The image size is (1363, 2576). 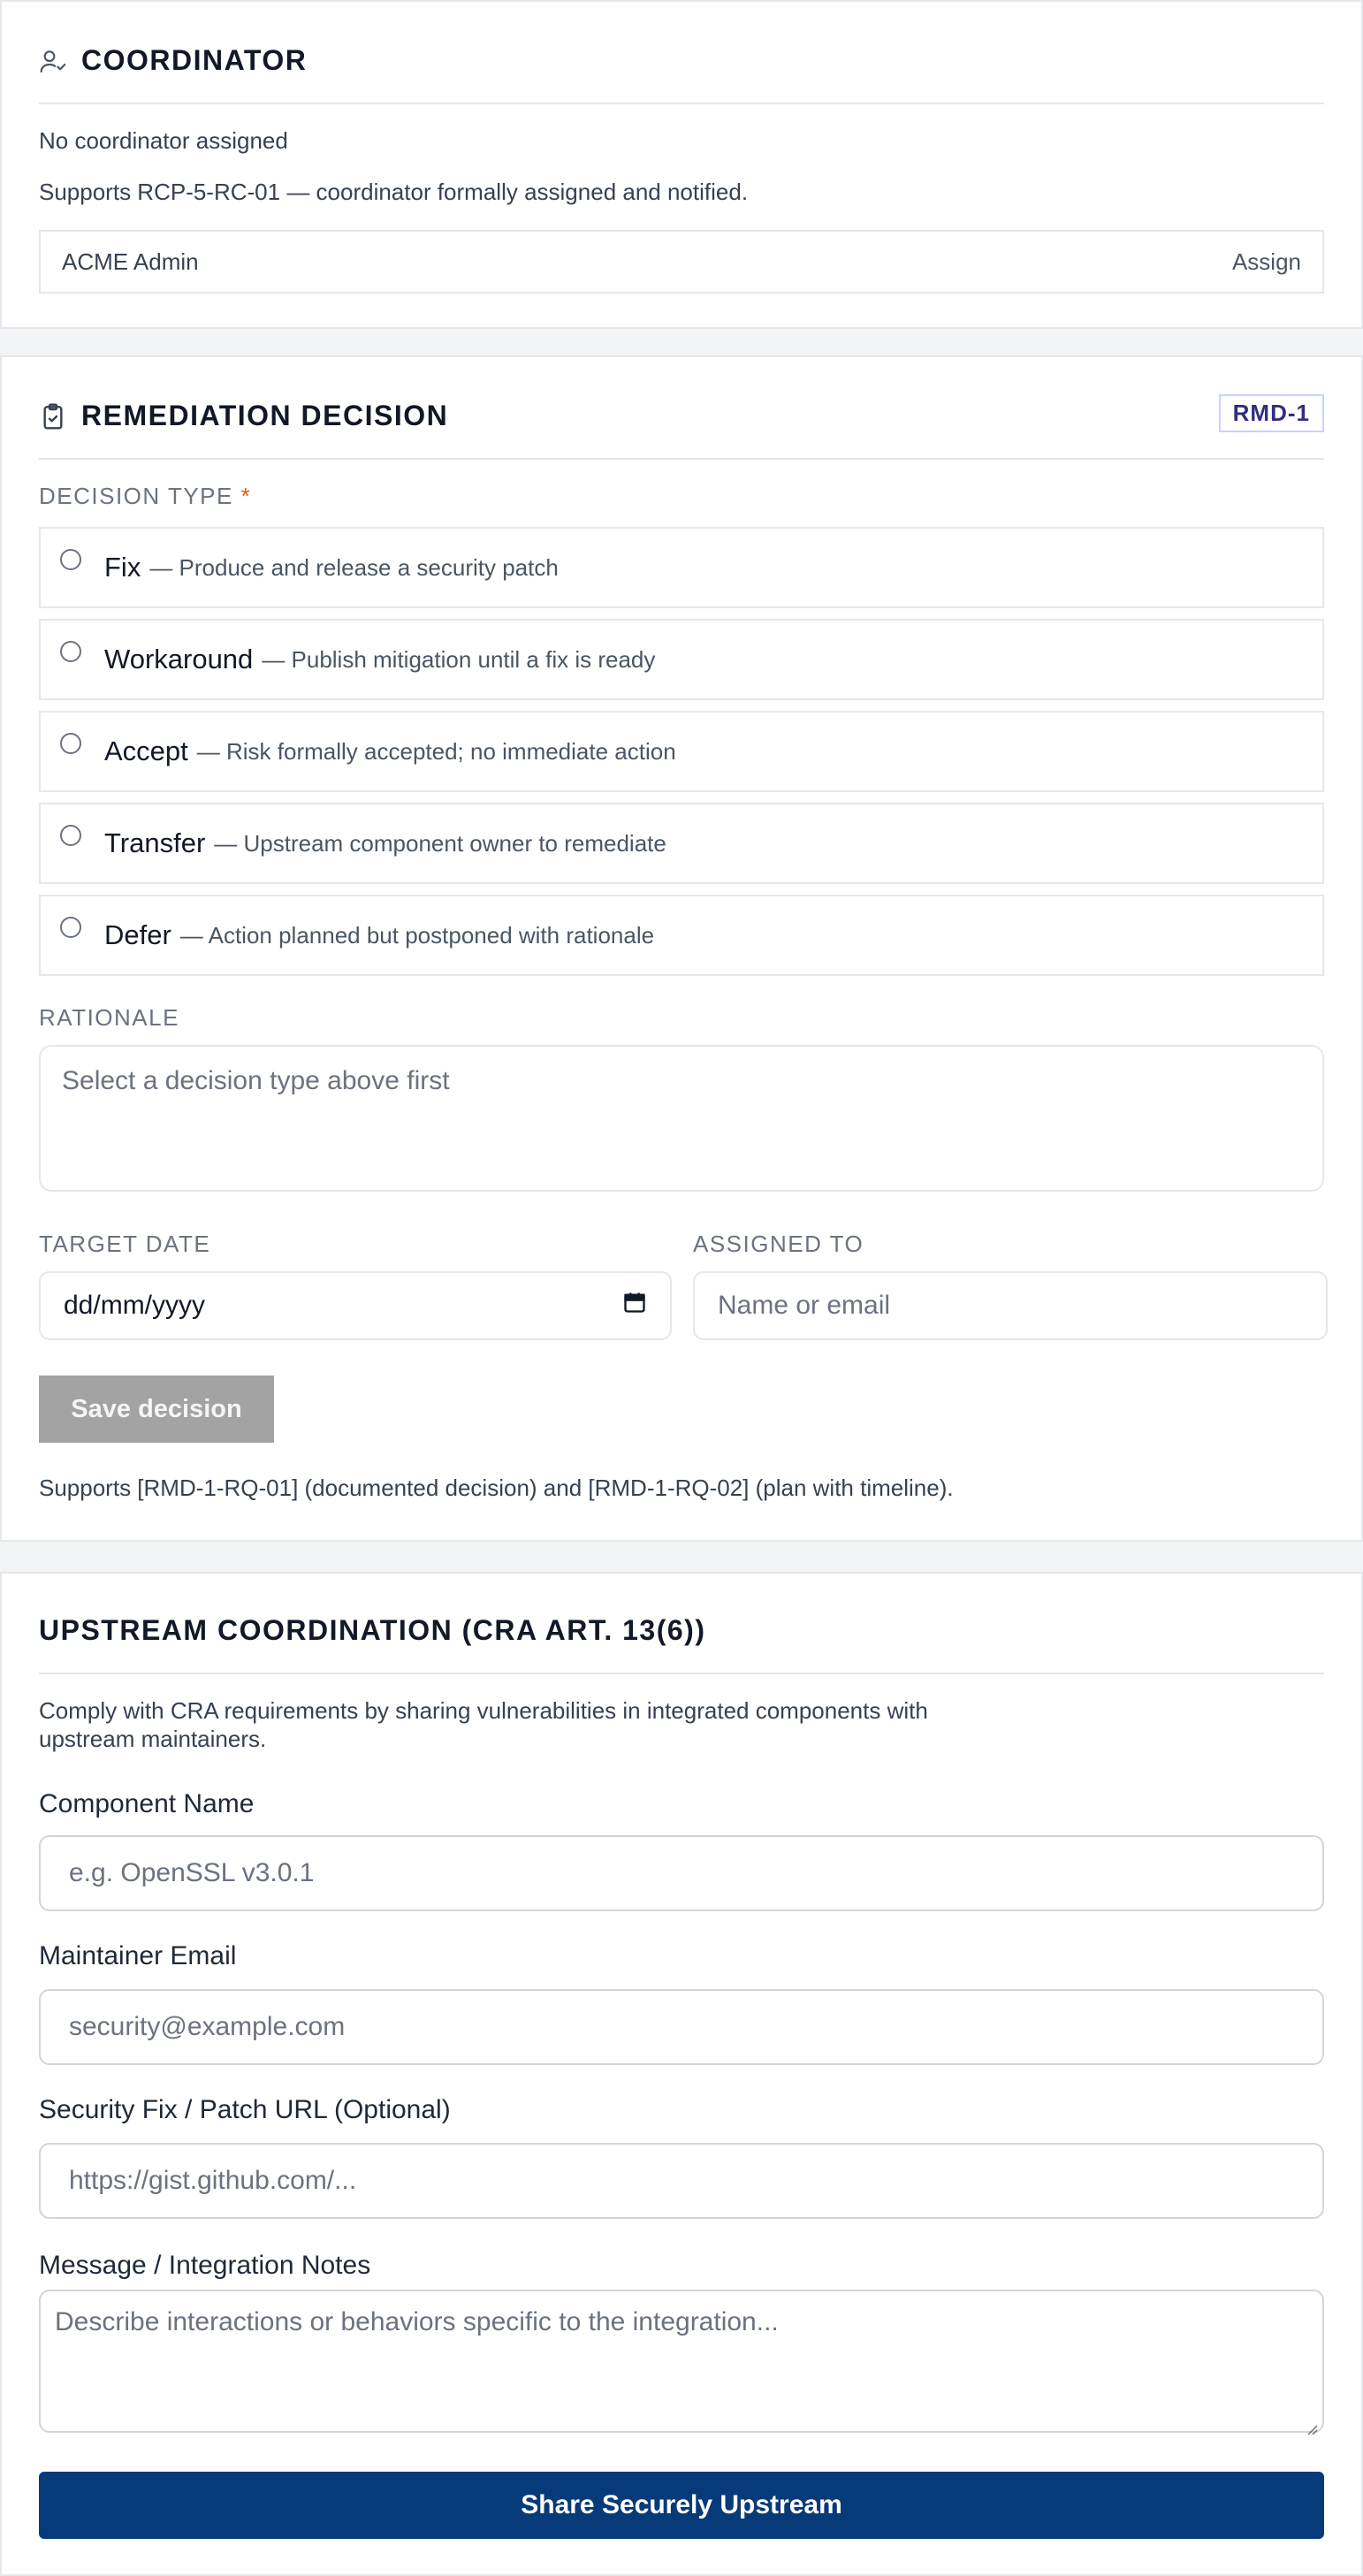 What do you see at coordinates (372, 1630) in the screenshot?
I see `upstream-title: UPSTREAM COORDINATION (CRA ART. 13(6))` at bounding box center [372, 1630].